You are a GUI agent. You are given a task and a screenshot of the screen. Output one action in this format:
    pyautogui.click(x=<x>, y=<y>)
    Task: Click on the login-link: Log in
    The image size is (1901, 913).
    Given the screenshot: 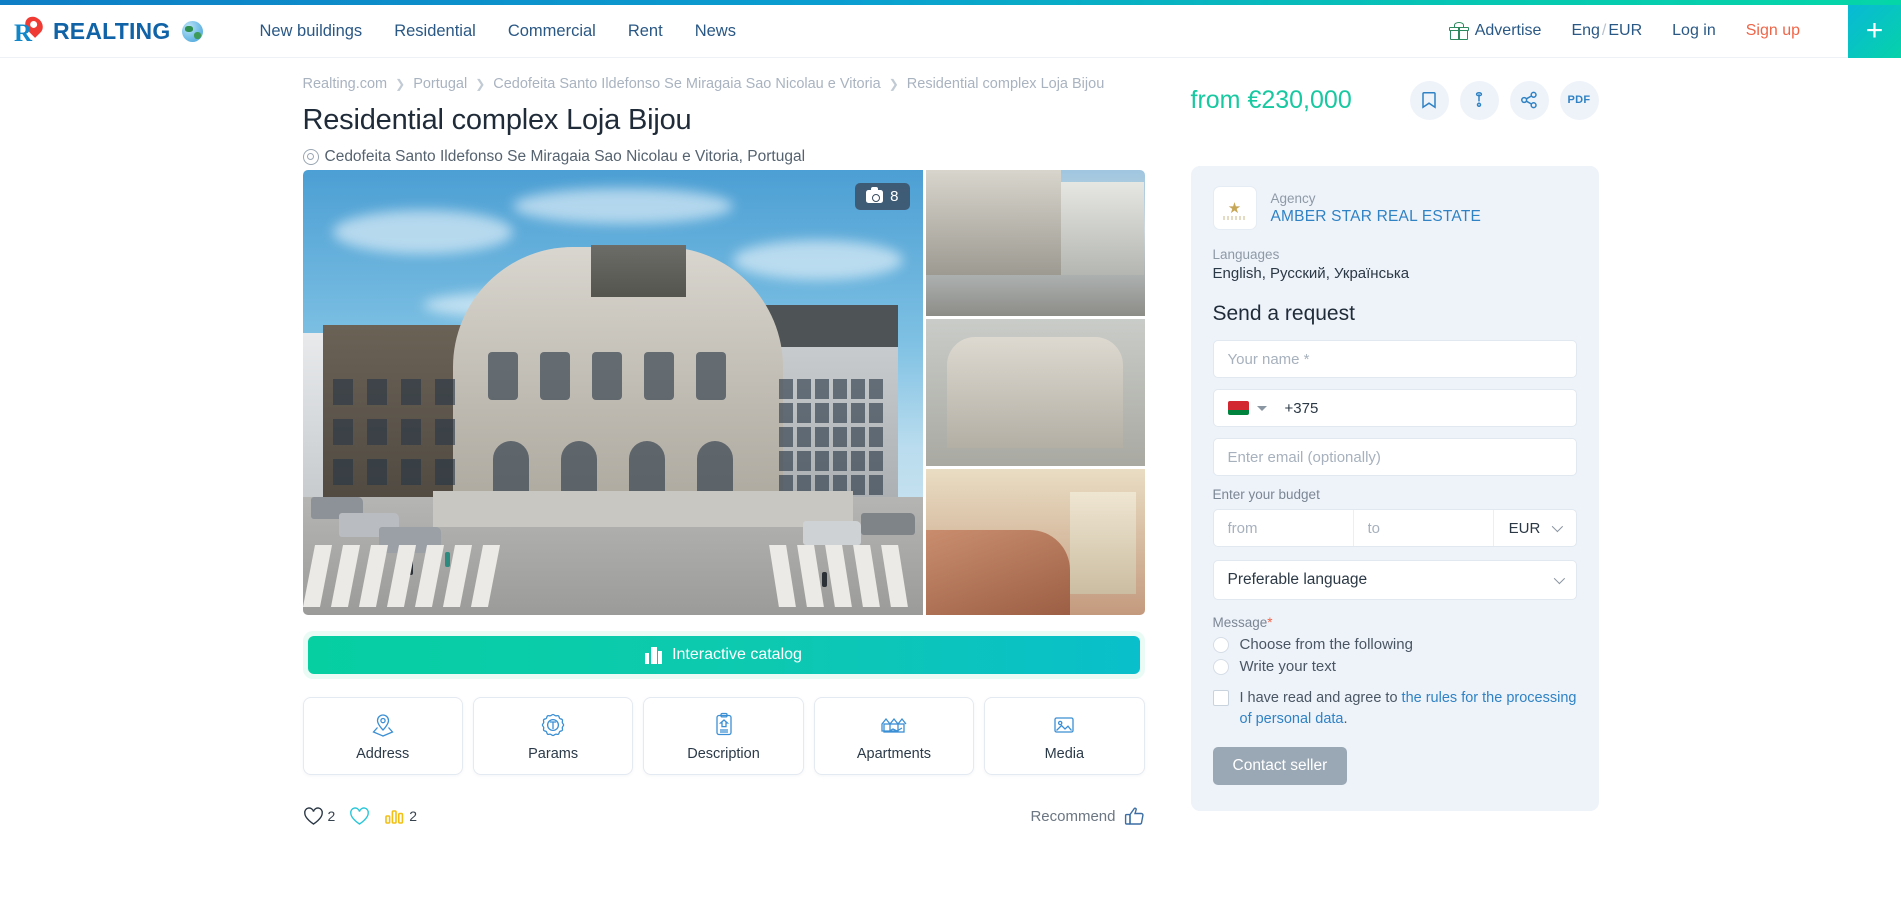 What is the action you would take?
    pyautogui.click(x=1694, y=31)
    